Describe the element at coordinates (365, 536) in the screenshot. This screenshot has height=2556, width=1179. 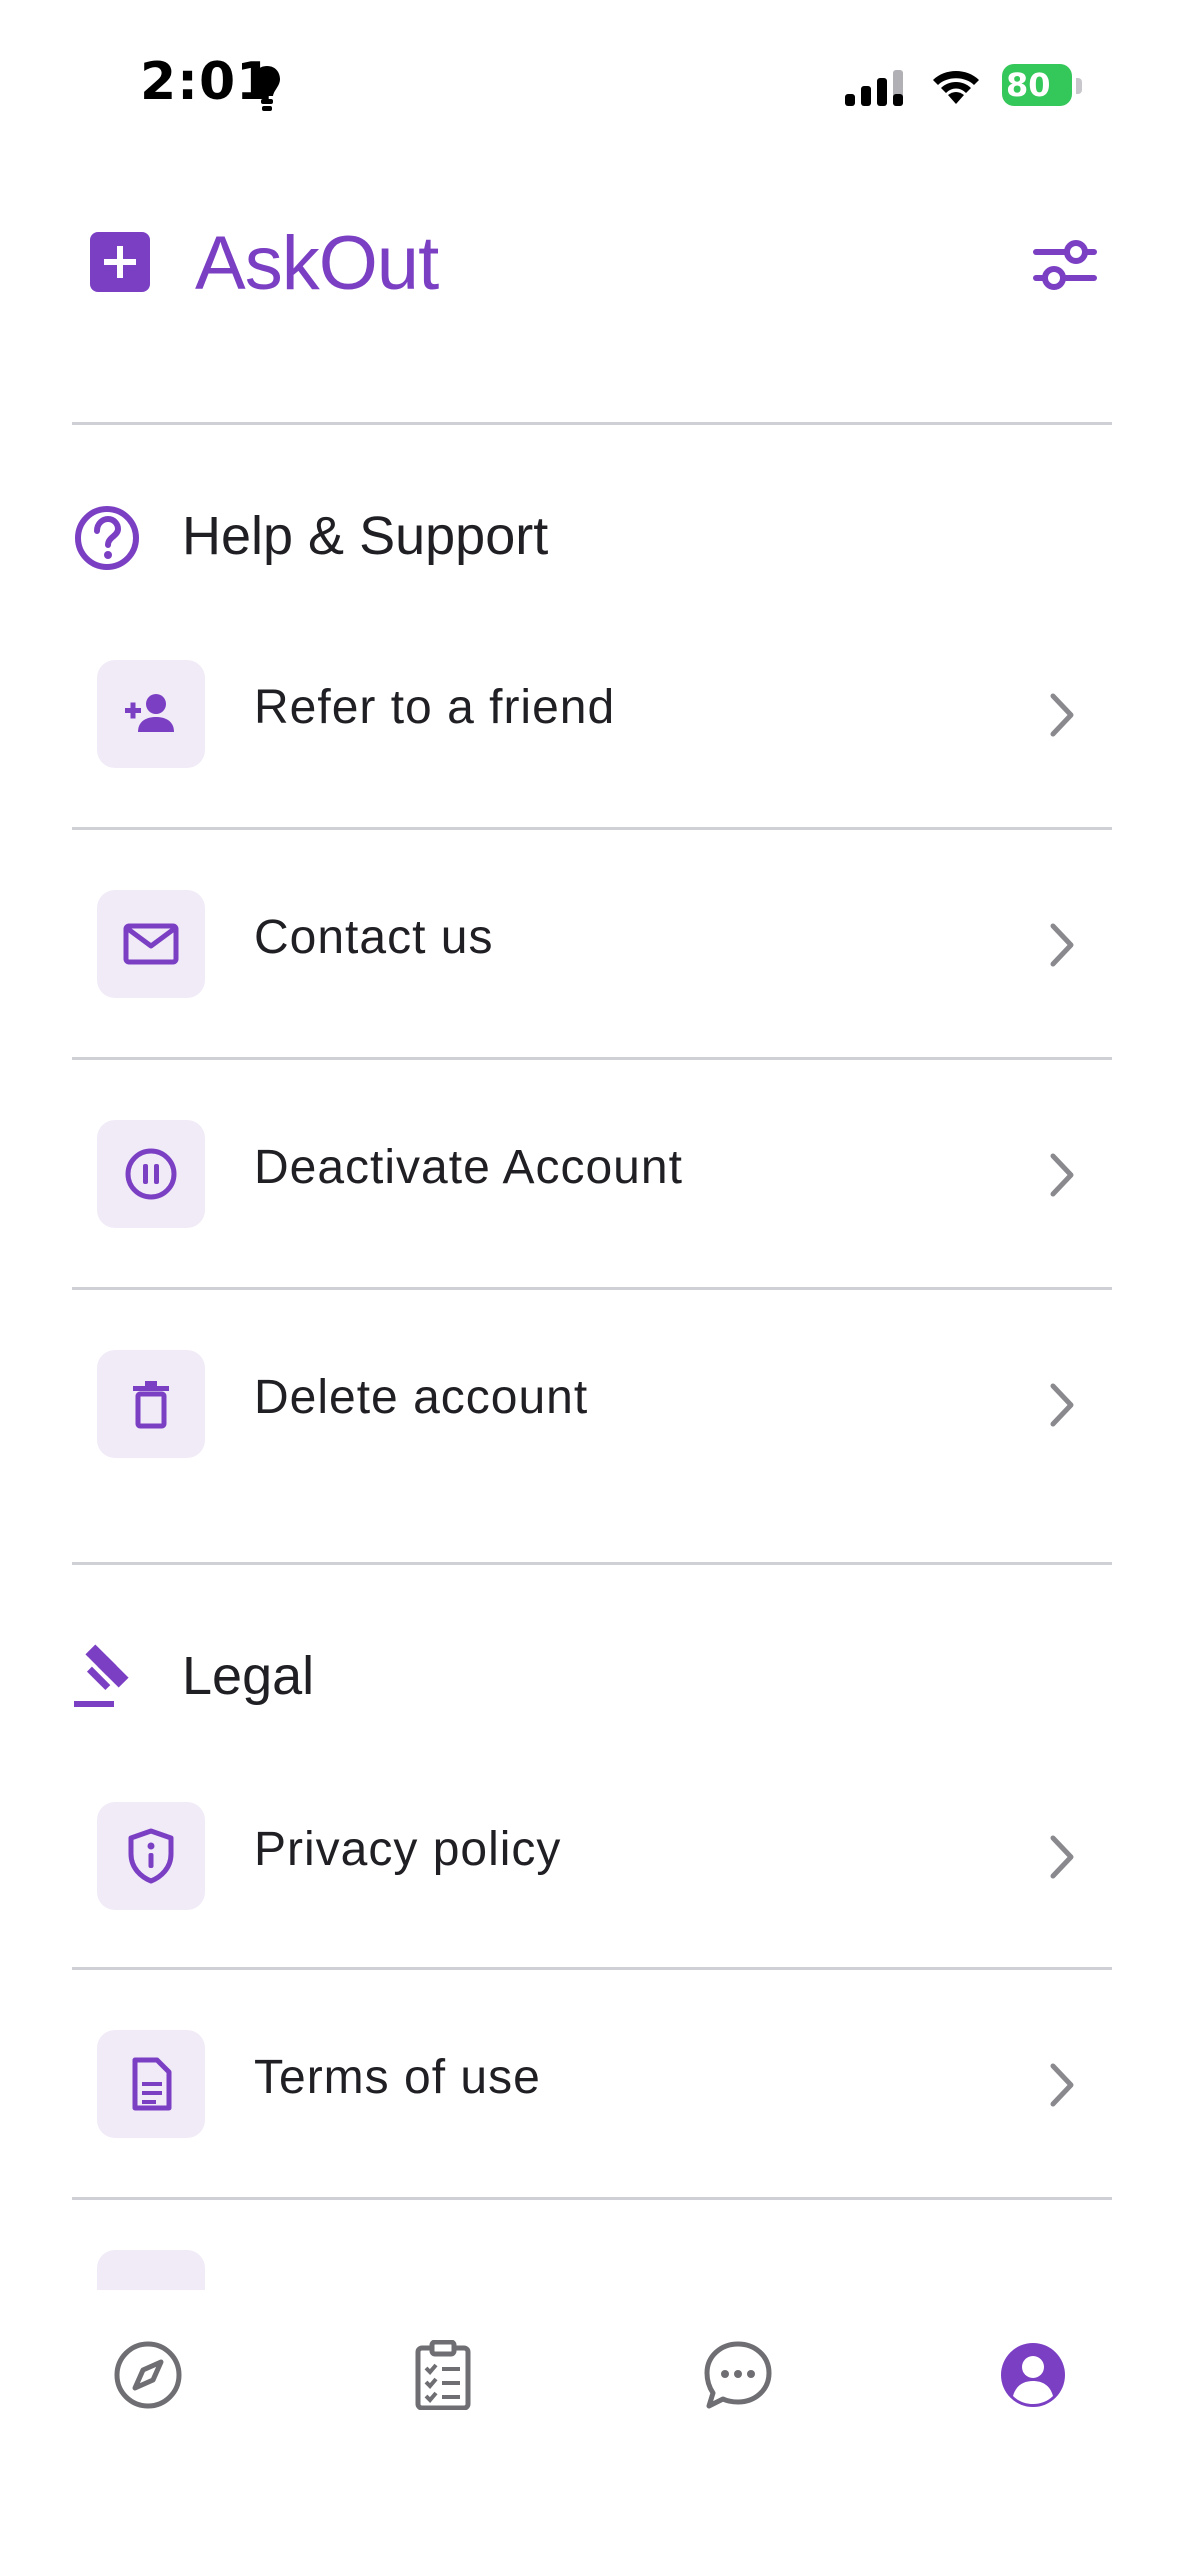
I see `section-title: Help & Support` at that location.